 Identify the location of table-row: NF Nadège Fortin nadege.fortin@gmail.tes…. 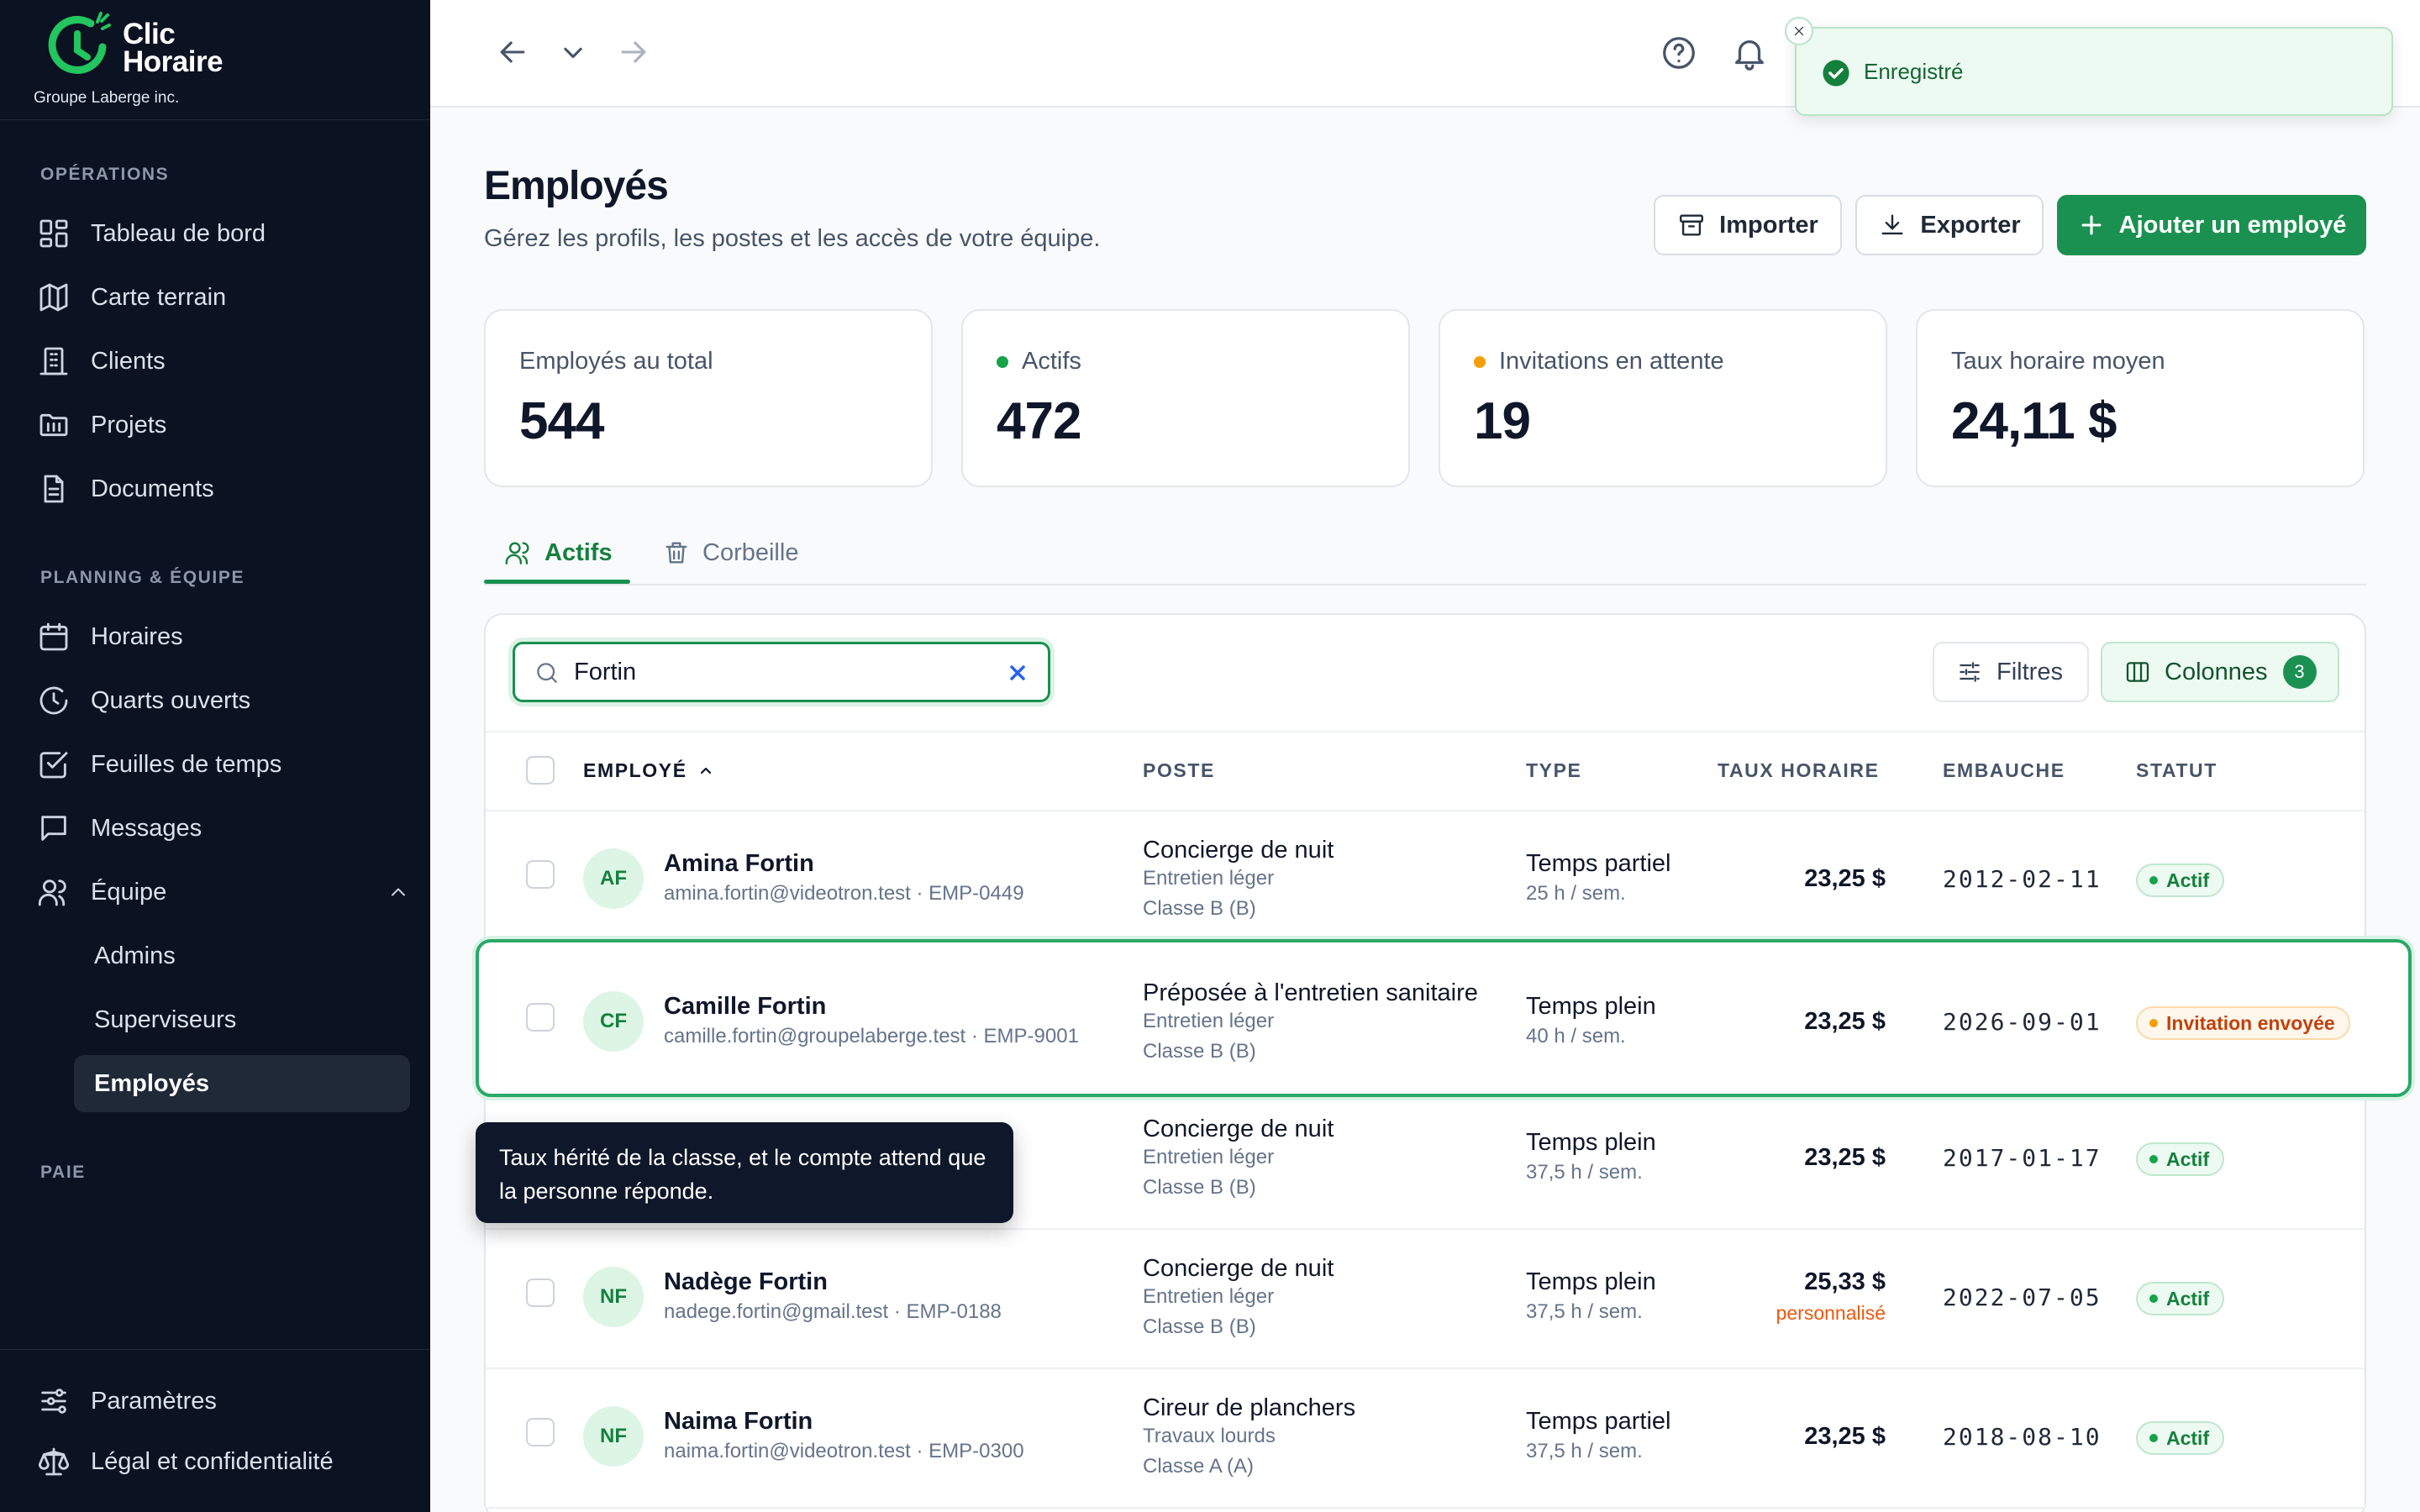
(1425, 1299).